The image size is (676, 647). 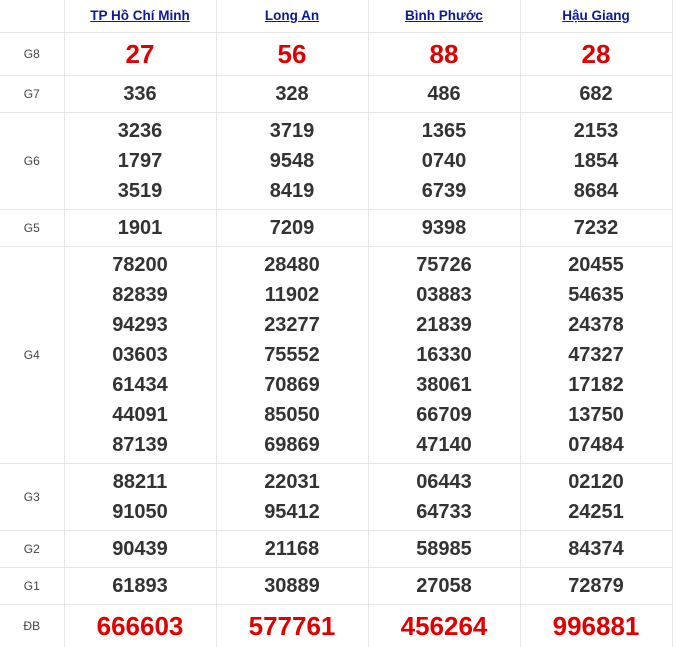 I want to click on result-number: 23277, so click(x=292, y=325).